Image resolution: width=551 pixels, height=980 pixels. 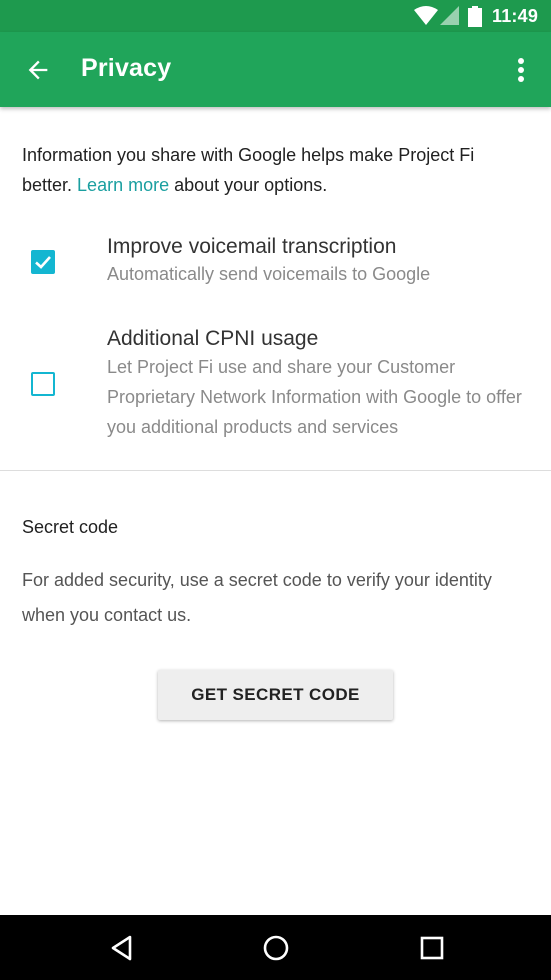 What do you see at coordinates (275, 69) in the screenshot?
I see `app-bar: Privacy` at bounding box center [275, 69].